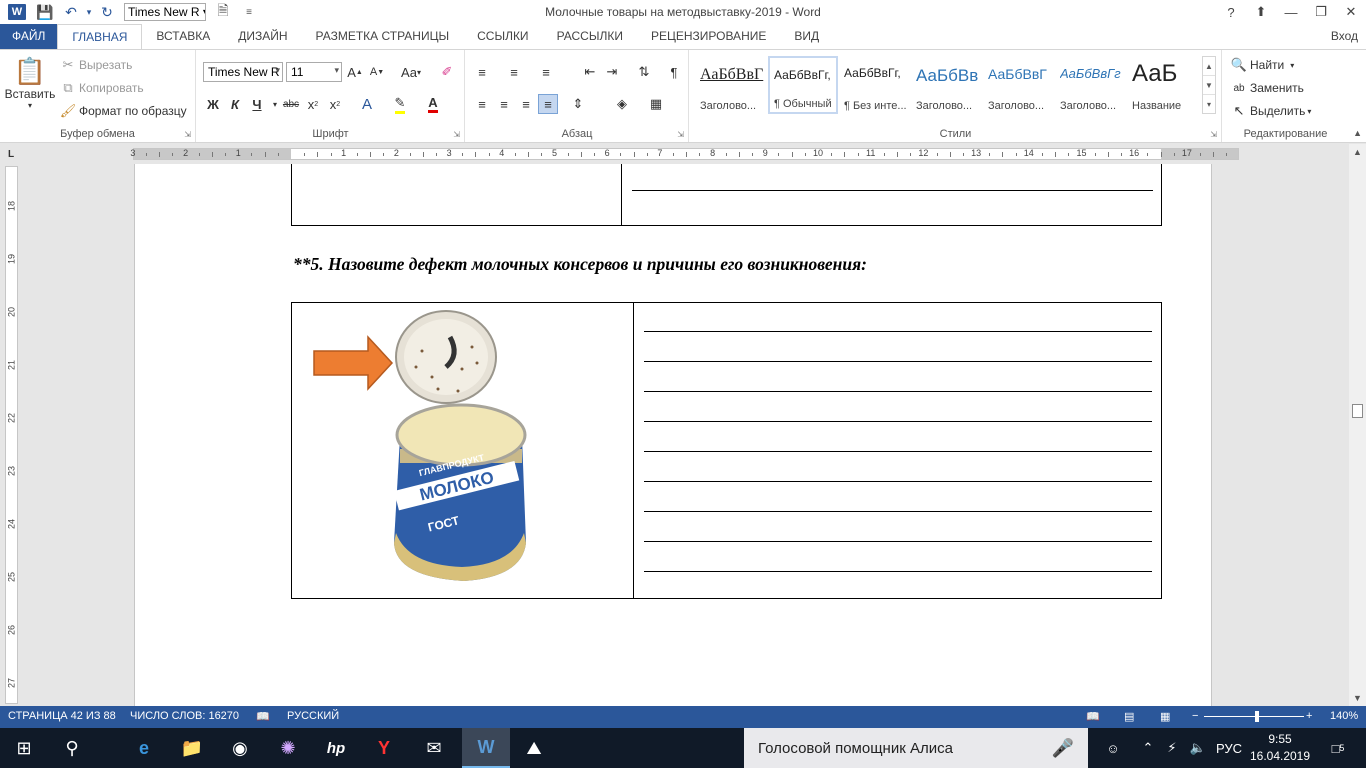 The height and width of the screenshot is (768, 1366). What do you see at coordinates (243, 72) in the screenshot?
I see `font-name-combo: Times New R ▾` at bounding box center [243, 72].